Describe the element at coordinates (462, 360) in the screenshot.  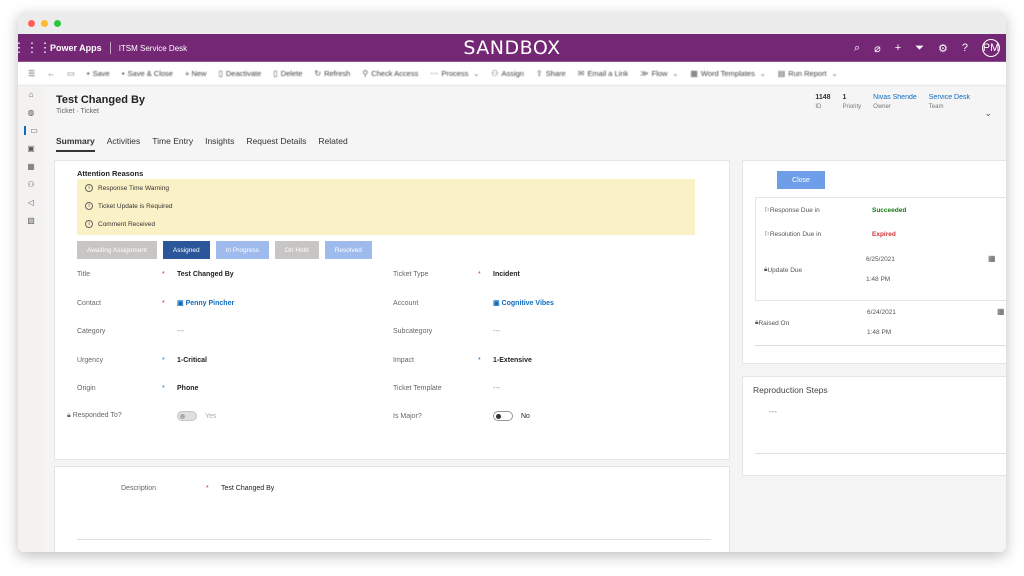
I see `field-impact: Impact * 1-Extensive` at that location.